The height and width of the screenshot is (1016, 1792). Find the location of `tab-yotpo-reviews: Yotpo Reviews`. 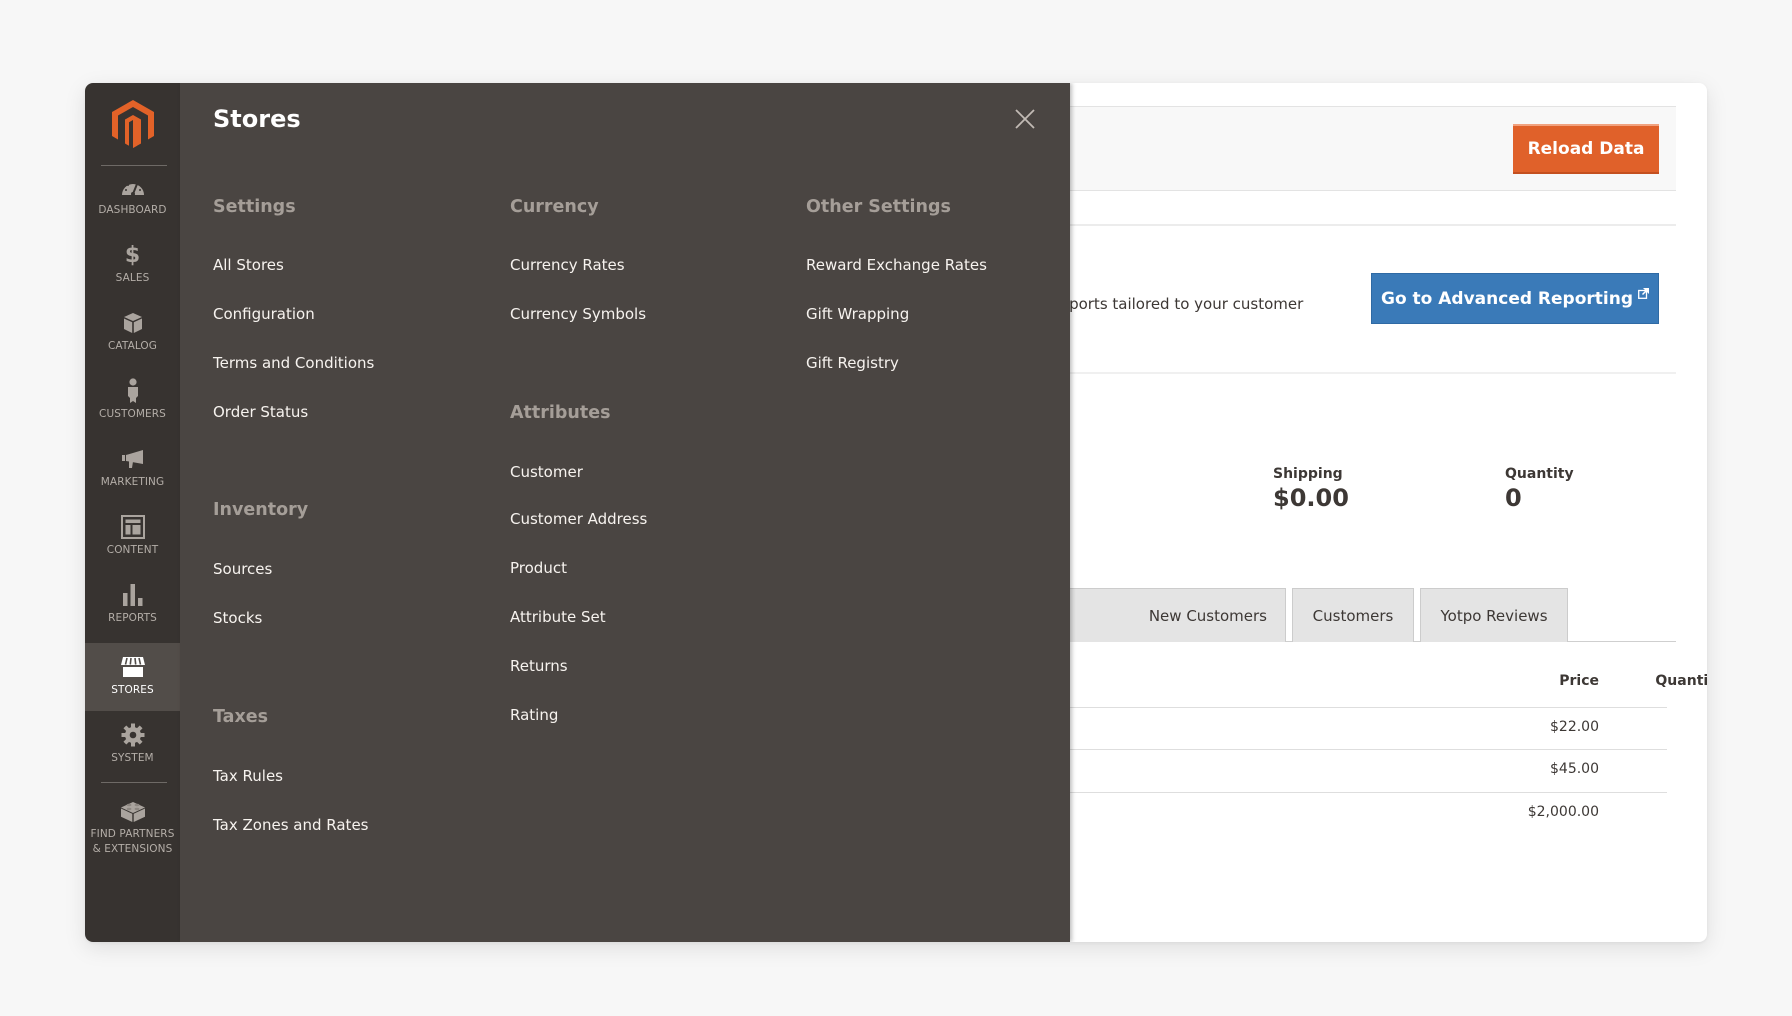

tab-yotpo-reviews: Yotpo Reviews is located at coordinates (1494, 615).